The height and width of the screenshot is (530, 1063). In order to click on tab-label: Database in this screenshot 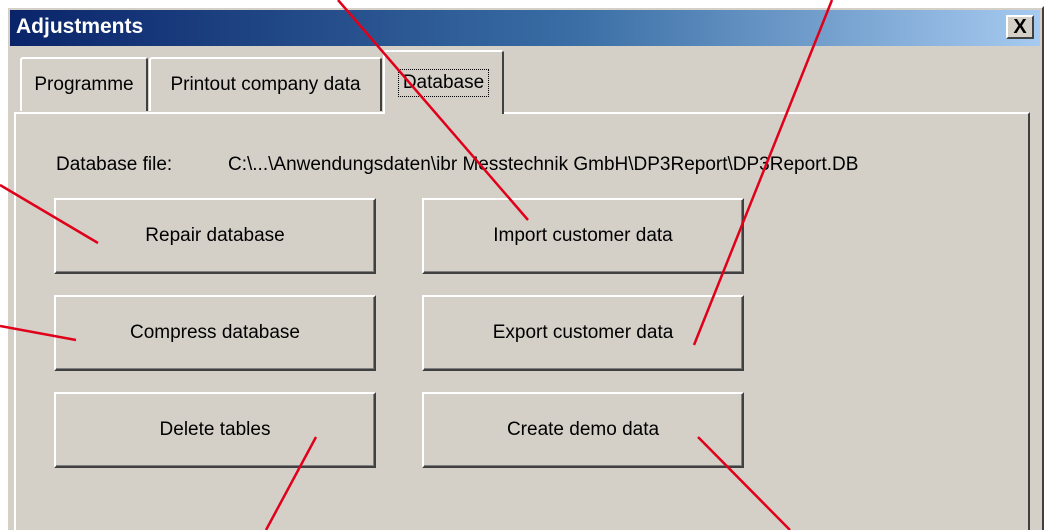, I will do `click(443, 83)`.